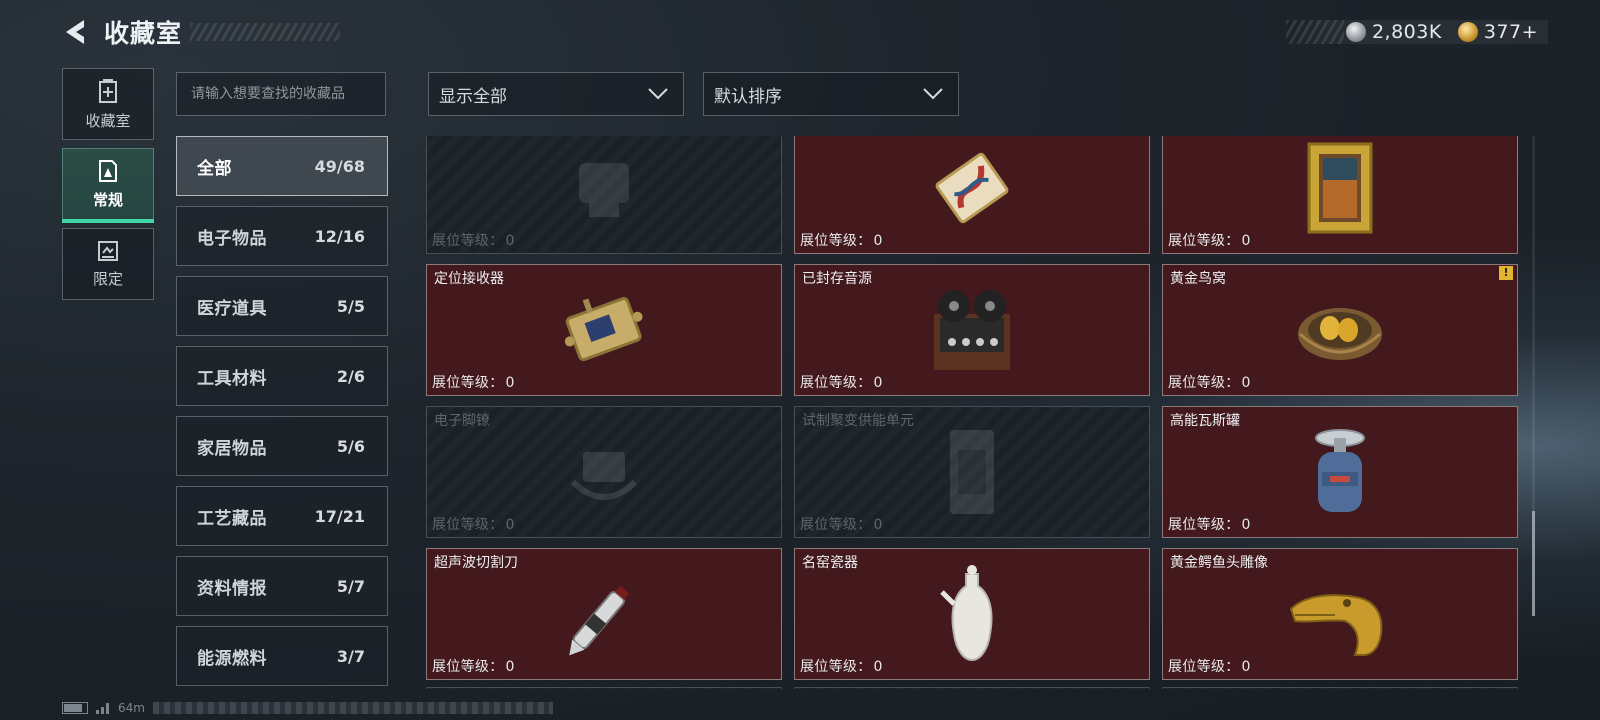  What do you see at coordinates (200, 32) in the screenshot?
I see `header: 收藏室` at bounding box center [200, 32].